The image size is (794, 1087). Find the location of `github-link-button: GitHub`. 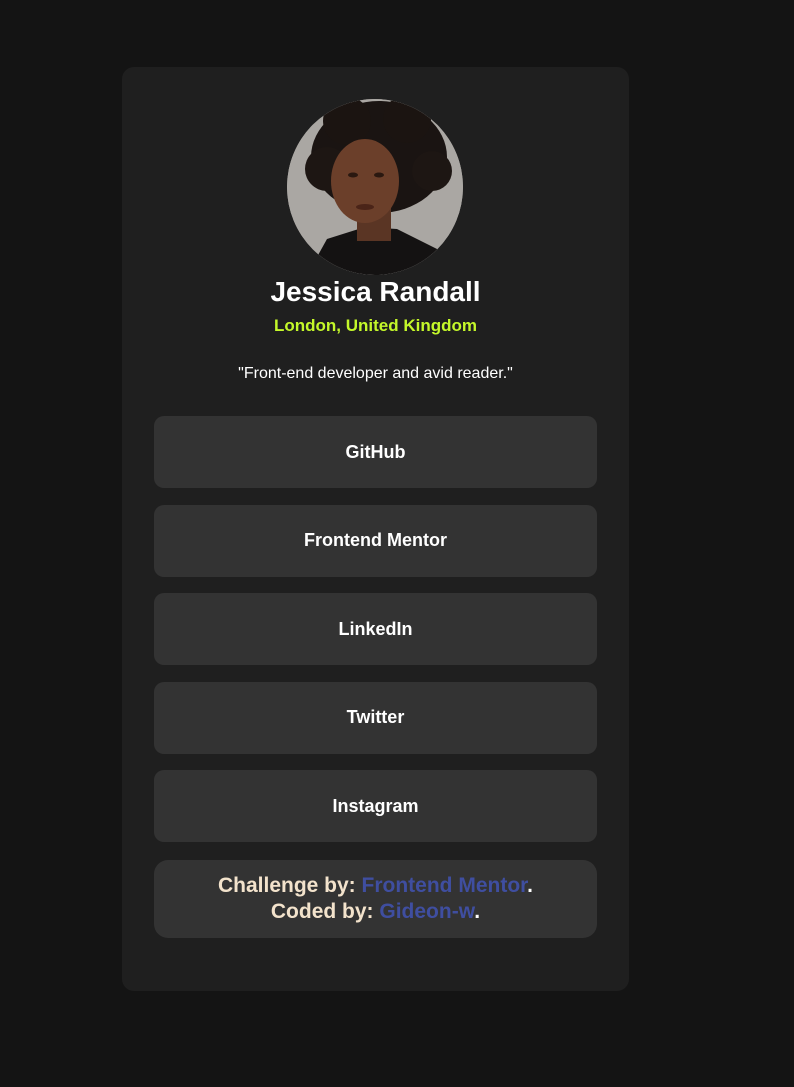

github-link-button: GitHub is located at coordinates (375, 452).